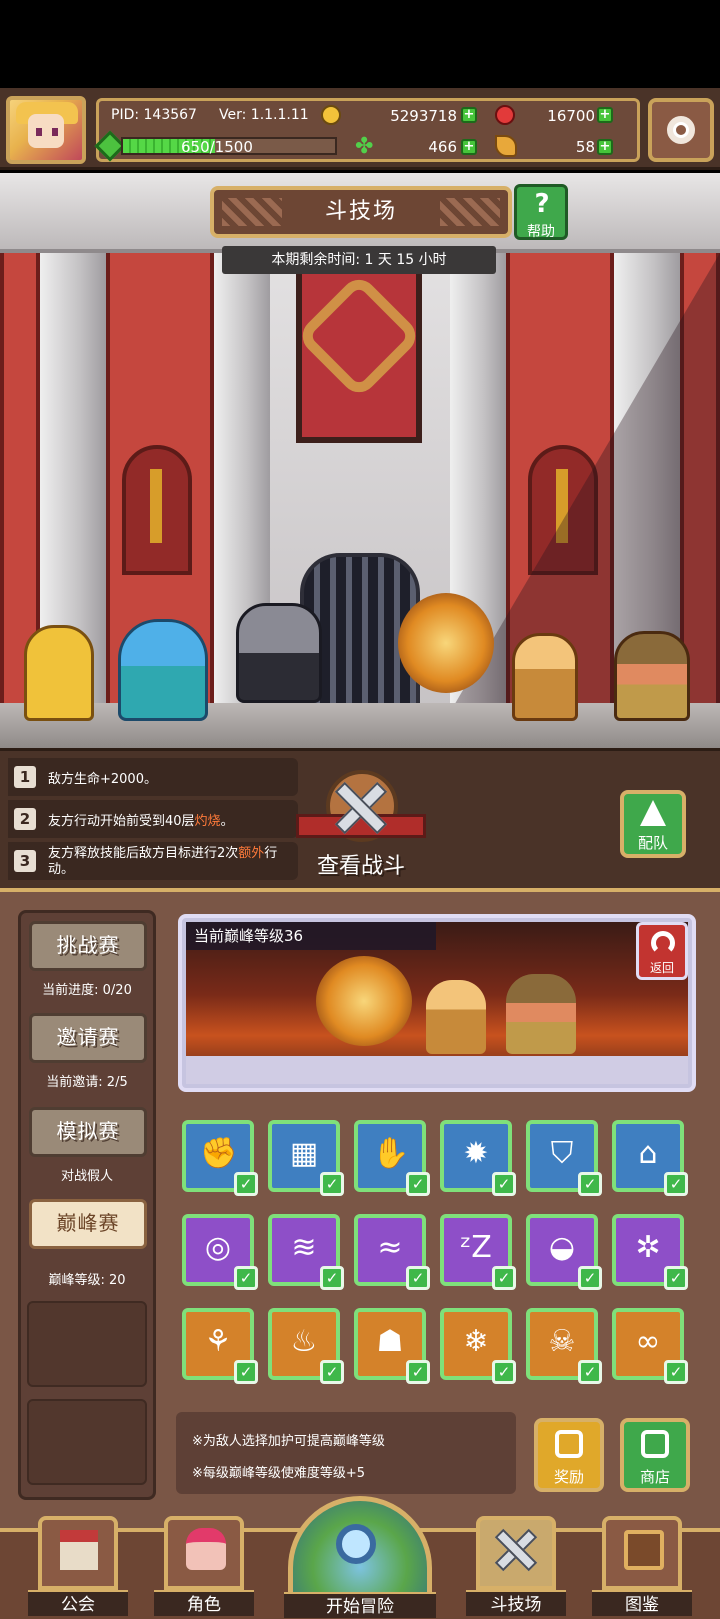 This screenshot has height=1619, width=720. Describe the element at coordinates (605, 115) in the screenshot. I see `add-gem-button: +` at that location.